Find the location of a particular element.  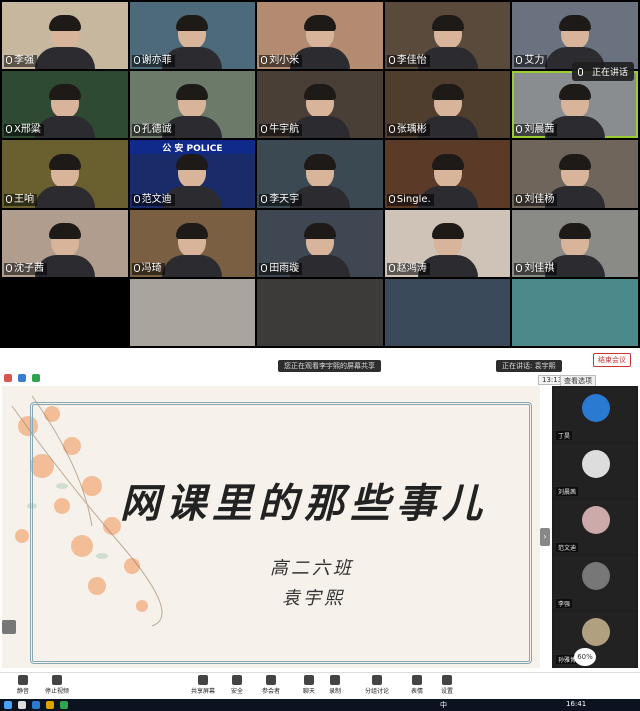

participant-name-text: 李天宇 is located at coordinates (284, 199).